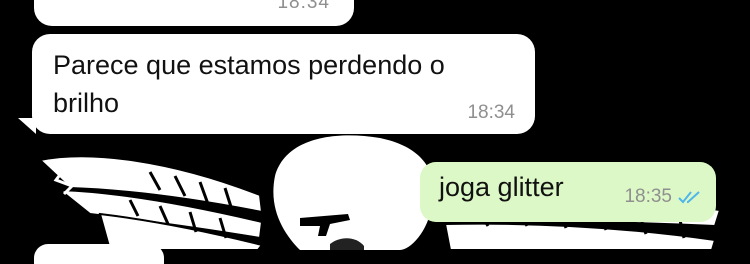 Image resolution: width=750 pixels, height=264 pixels. I want to click on outgoing-message-time: 18:35, so click(648, 196).